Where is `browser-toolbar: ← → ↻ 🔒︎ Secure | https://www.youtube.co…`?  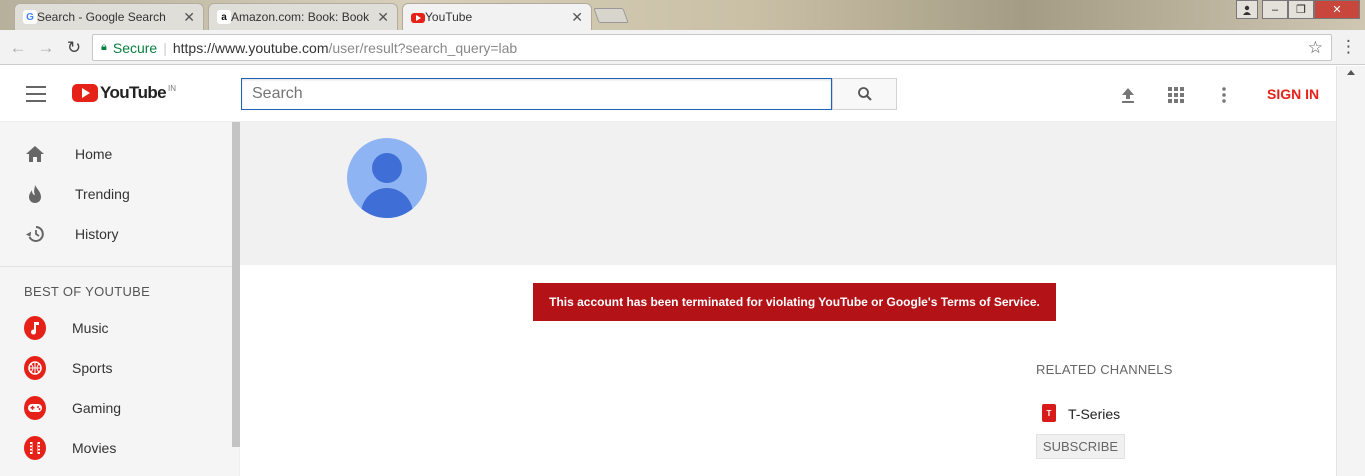
browser-toolbar: ← → ↻ 🔒︎ Secure | https://www.youtube.co… is located at coordinates (682, 47).